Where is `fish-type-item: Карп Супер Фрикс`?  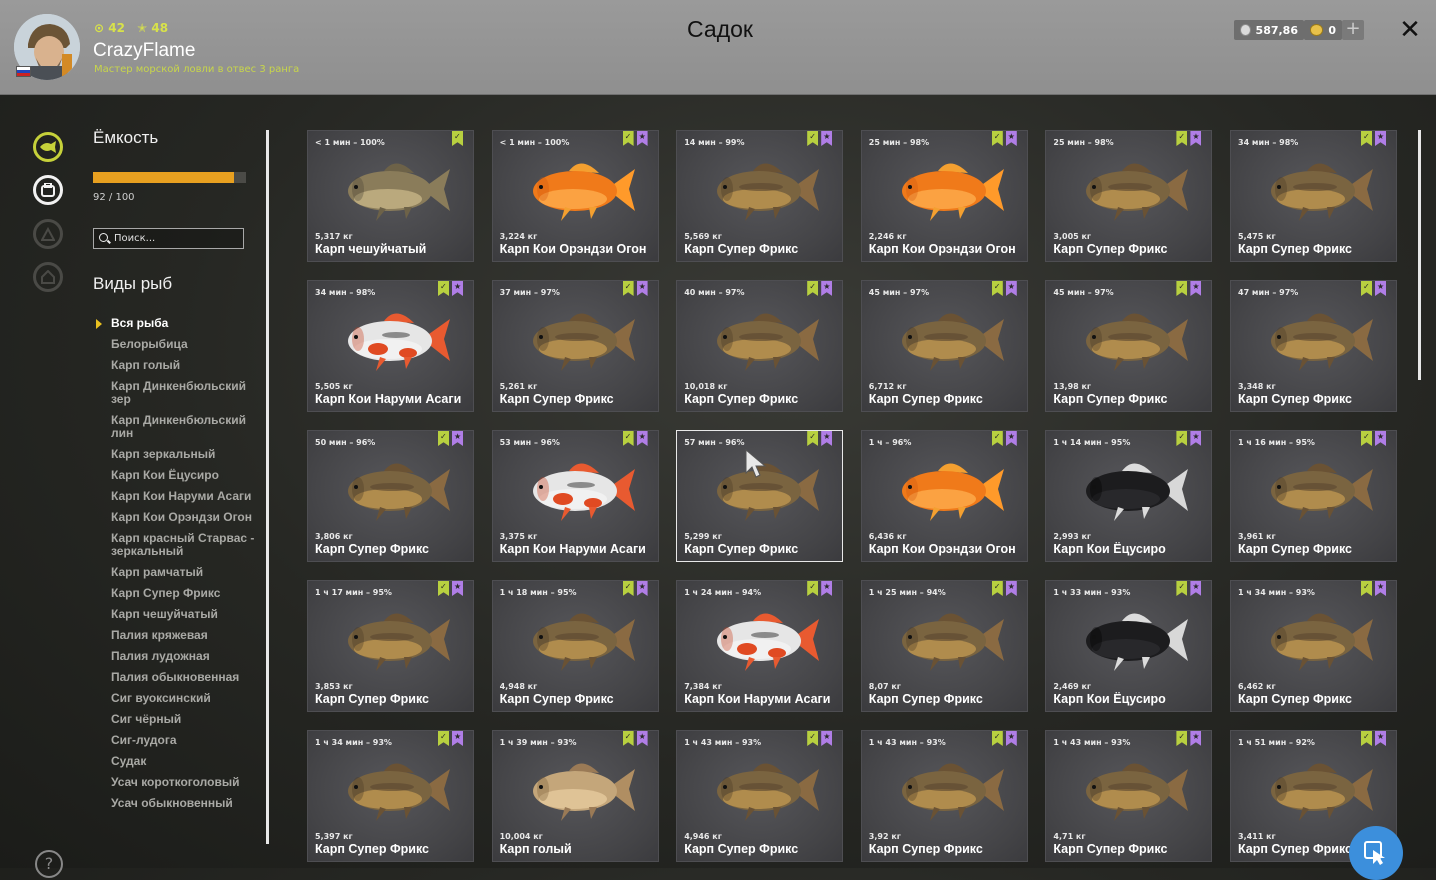
fish-type-item: Карп Супер Фрикс is located at coordinates (186, 593).